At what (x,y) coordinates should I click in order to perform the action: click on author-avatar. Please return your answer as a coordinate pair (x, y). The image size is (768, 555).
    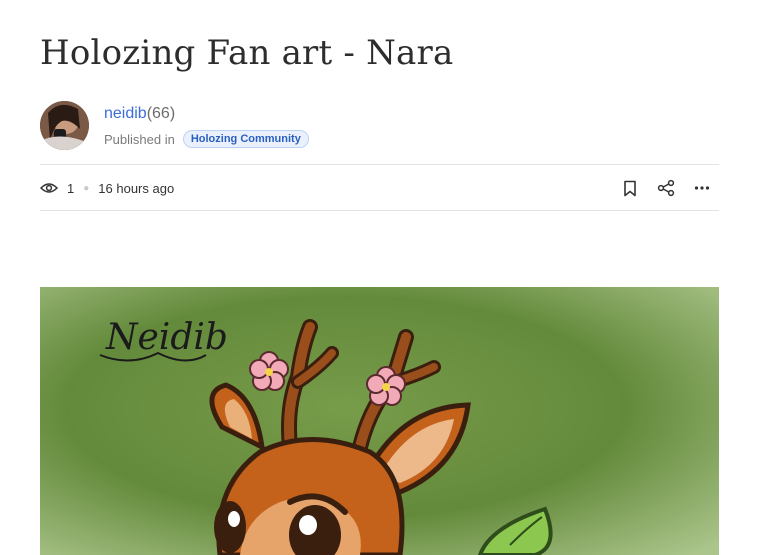
    Looking at the image, I should click on (64, 125).